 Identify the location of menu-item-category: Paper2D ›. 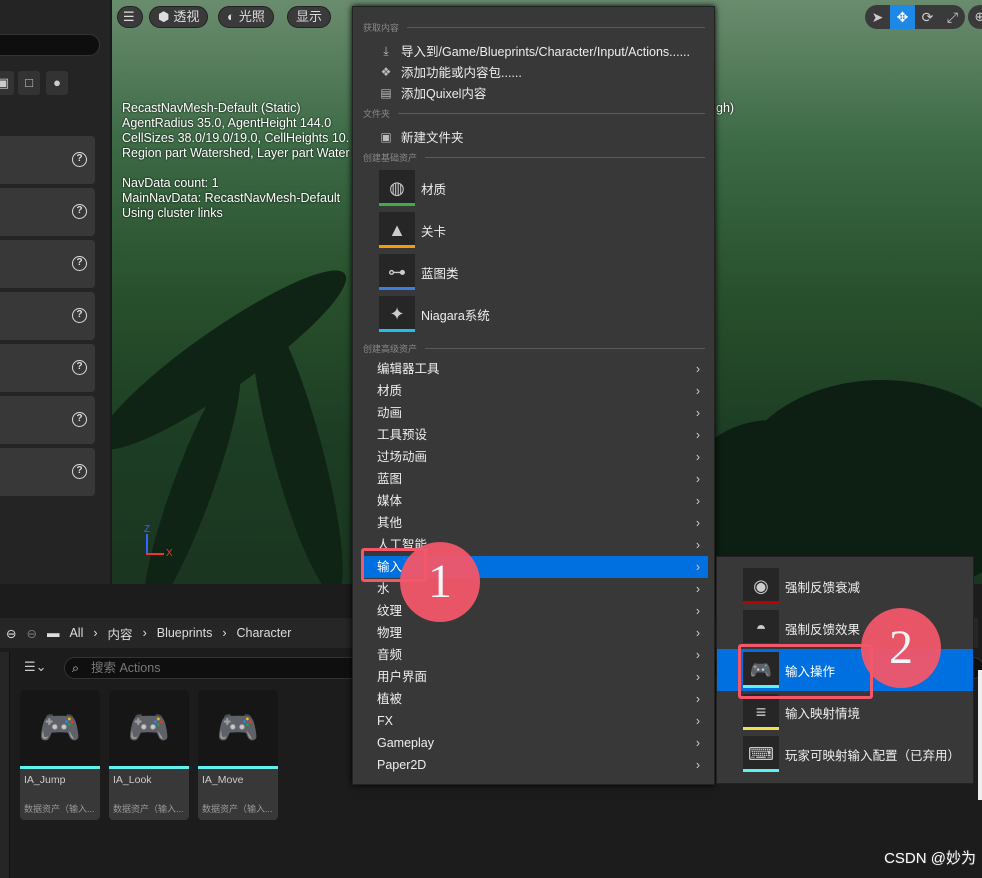
(534, 765).